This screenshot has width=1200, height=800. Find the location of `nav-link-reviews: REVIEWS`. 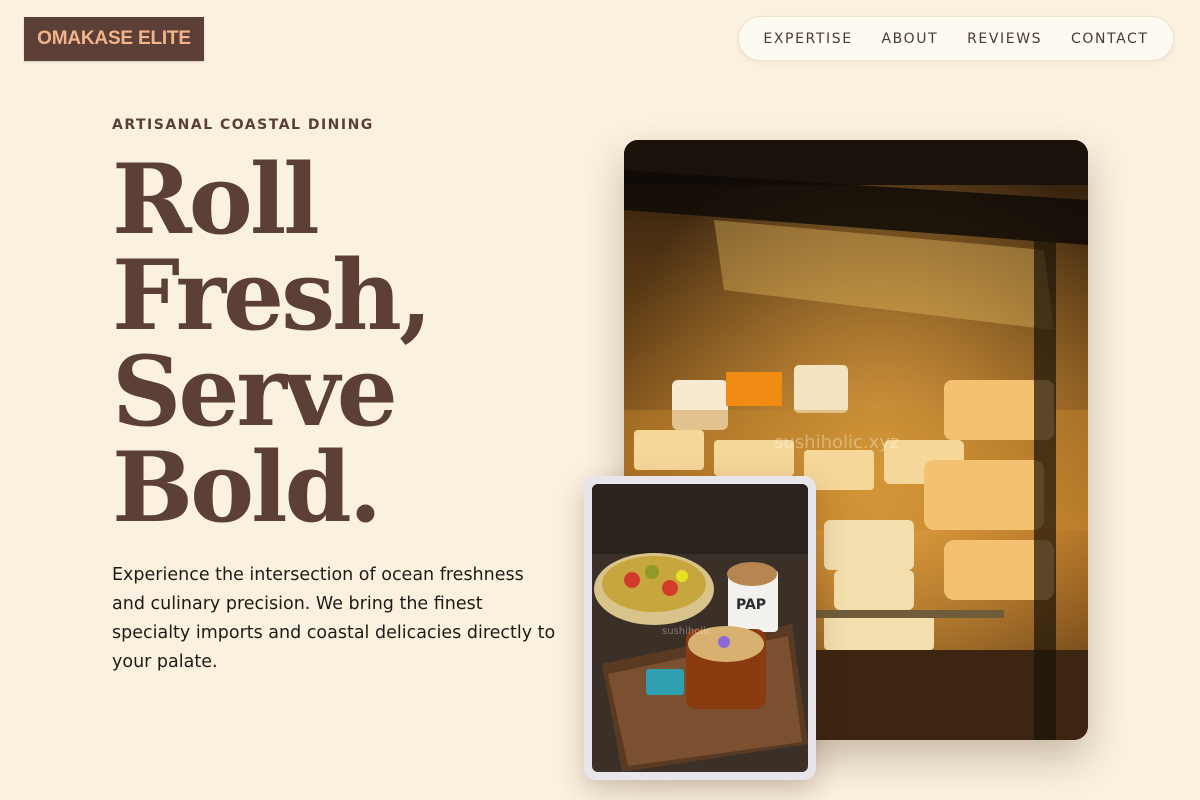

nav-link-reviews: REVIEWS is located at coordinates (1004, 39).